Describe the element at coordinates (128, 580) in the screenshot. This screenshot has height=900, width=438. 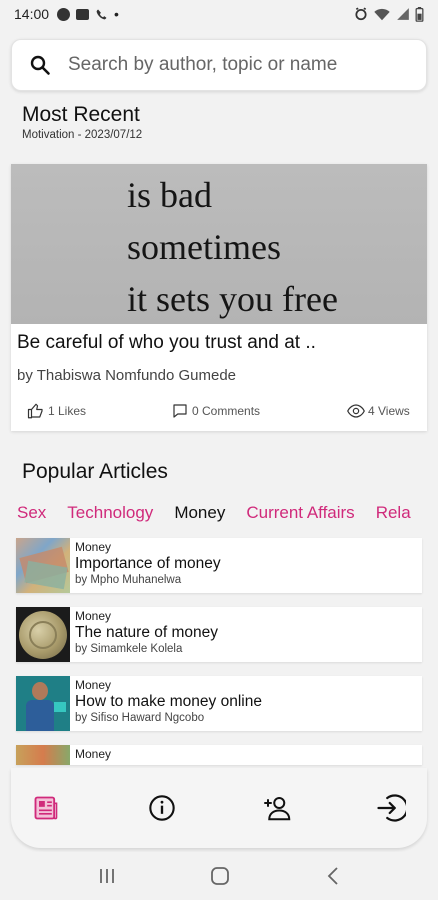
I see `article-author: by Mpho Muhanelwa` at that location.